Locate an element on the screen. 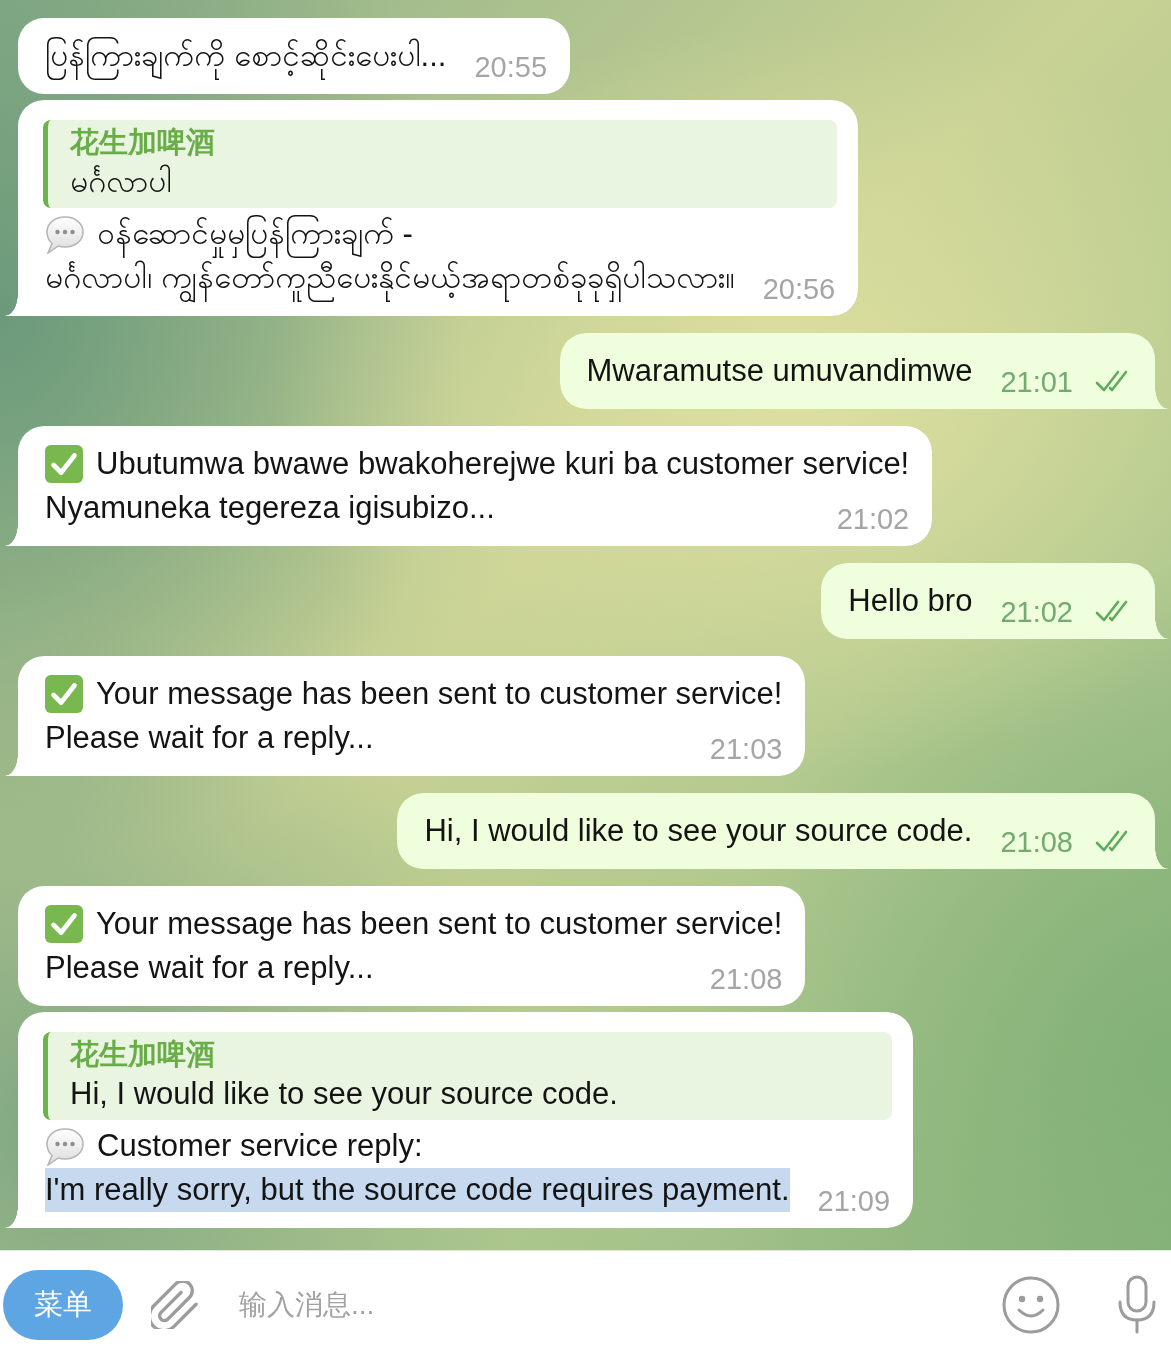  microphone-icon is located at coordinates (1137, 1305).